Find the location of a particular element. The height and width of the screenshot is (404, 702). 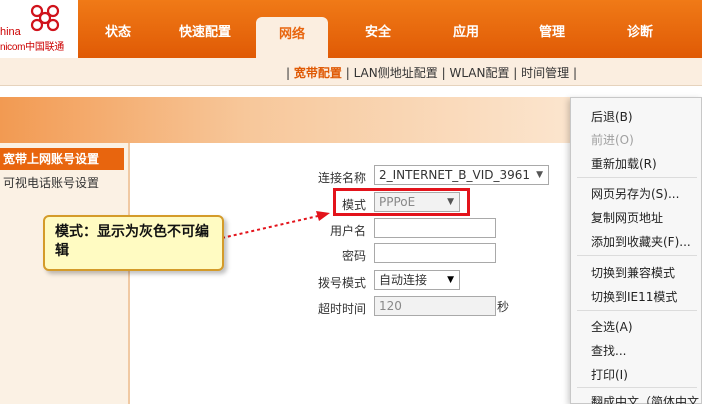

sub-navigation: | 宽带配置 | LAN侧地址配置 | WLAN配置 | 时间管理 | is located at coordinates (351, 72).